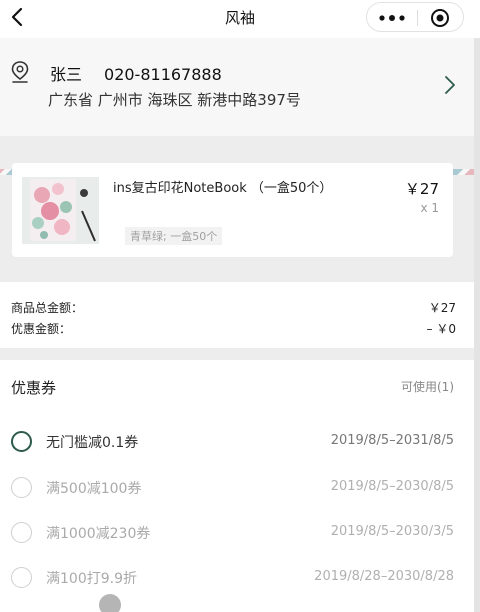 The image size is (480, 612). Describe the element at coordinates (233, 328) in the screenshot. I see `discount-row: 优惠金额： – ￥0` at that location.